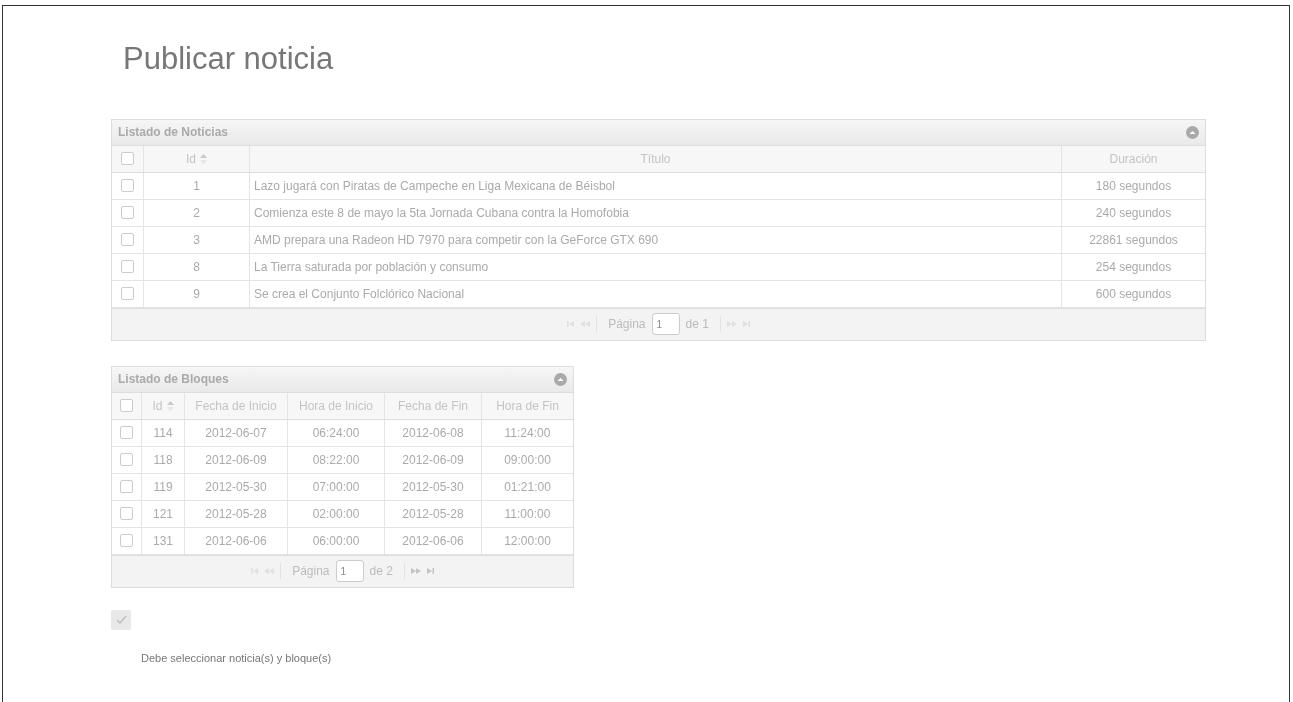 Image resolution: width=1293 pixels, height=702 pixels. I want to click on table-cell: AMD prepara una Radeon HD 7970 para competir con la GeForce GTX 690, so click(656, 239).